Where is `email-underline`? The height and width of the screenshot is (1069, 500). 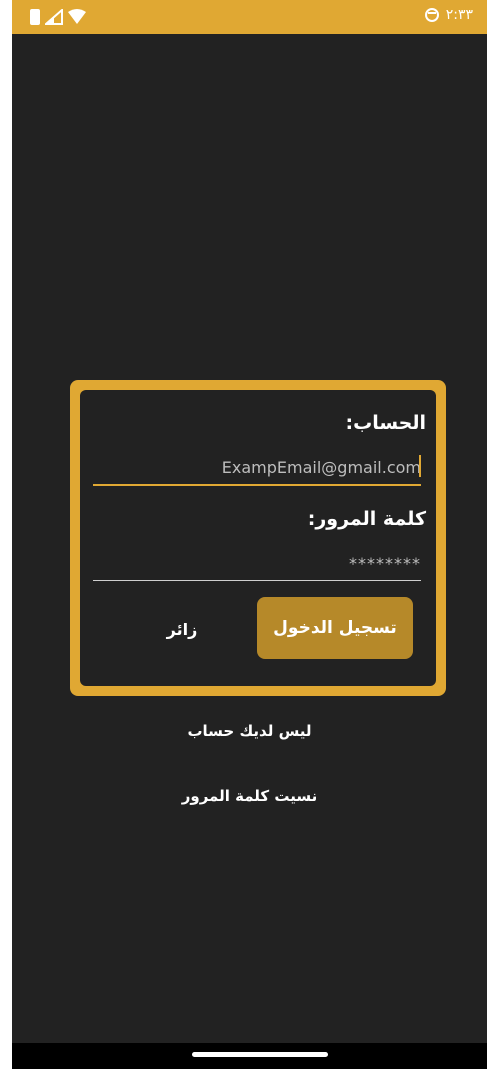 email-underline is located at coordinates (257, 485).